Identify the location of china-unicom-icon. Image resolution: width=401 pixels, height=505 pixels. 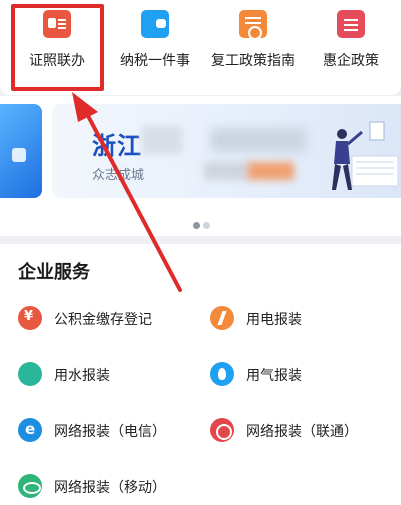
(222, 430).